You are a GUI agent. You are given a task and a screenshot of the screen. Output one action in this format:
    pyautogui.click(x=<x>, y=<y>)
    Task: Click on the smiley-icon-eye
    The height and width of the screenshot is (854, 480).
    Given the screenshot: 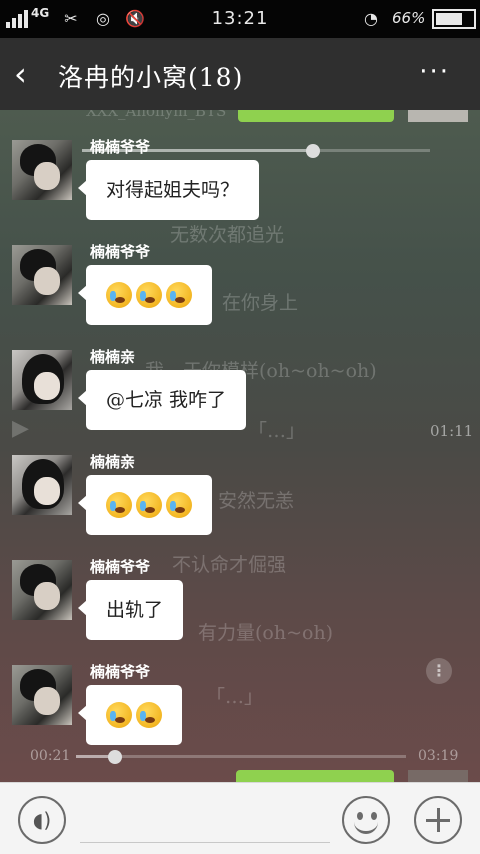 What is the action you would take?
    pyautogui.click(x=374, y=816)
    